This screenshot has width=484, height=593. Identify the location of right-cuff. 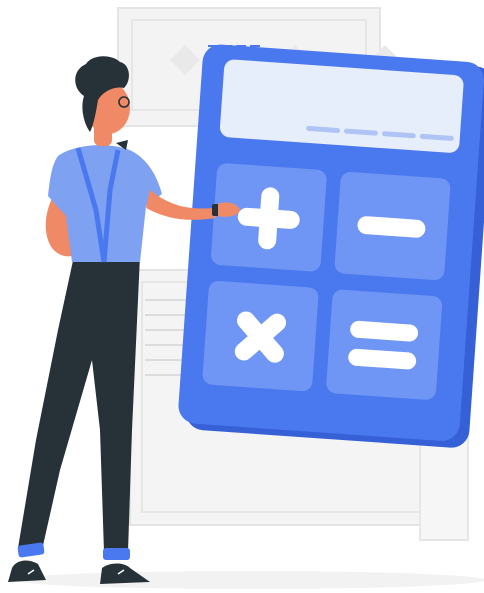
(116, 554).